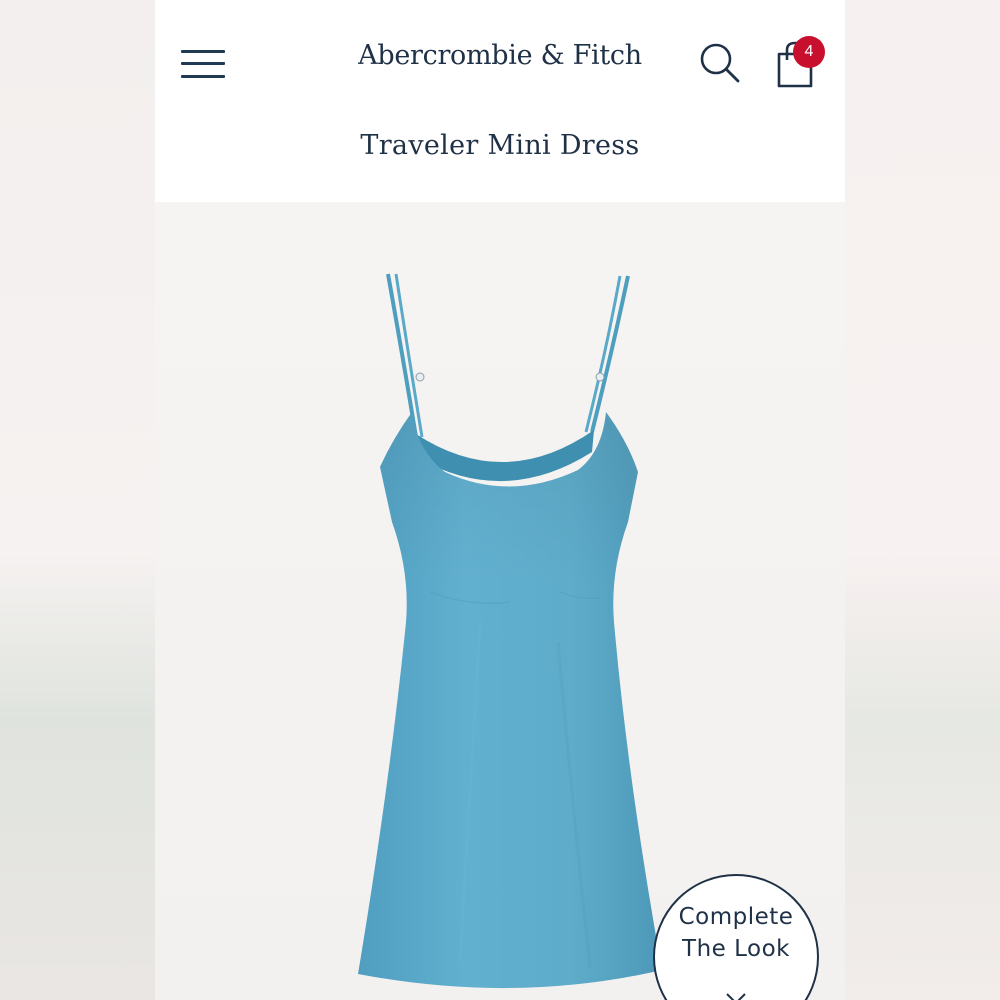 The height and width of the screenshot is (1000, 1000). I want to click on cart-count-badge: 4, so click(809, 52).